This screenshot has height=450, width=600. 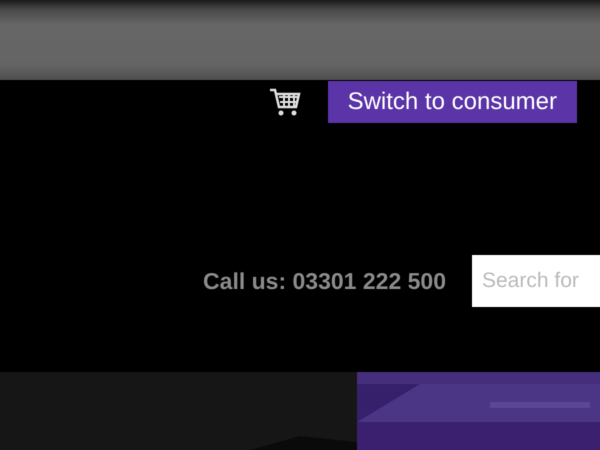 What do you see at coordinates (452, 101) in the screenshot?
I see `switch-button: Switch to consumer` at bounding box center [452, 101].